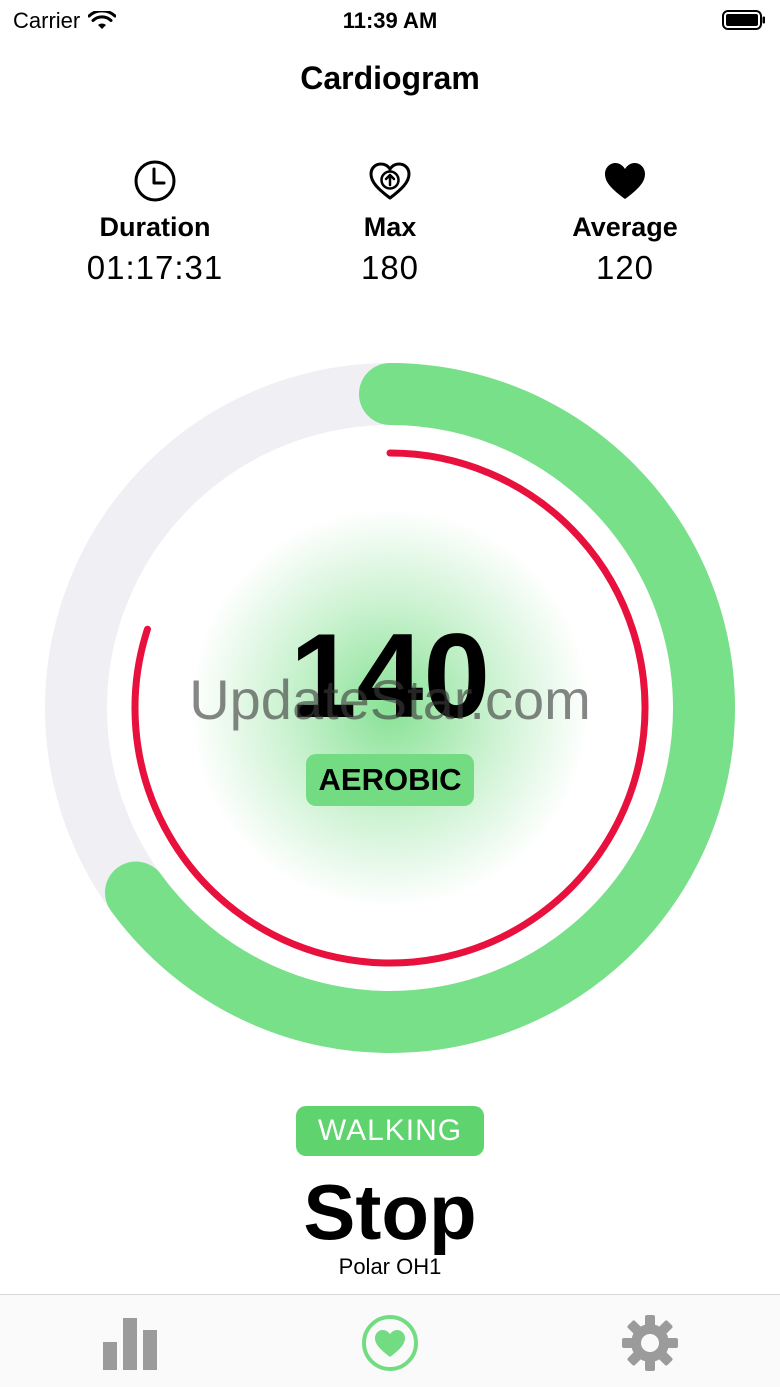  What do you see at coordinates (155, 181) in the screenshot?
I see `clock-icon` at bounding box center [155, 181].